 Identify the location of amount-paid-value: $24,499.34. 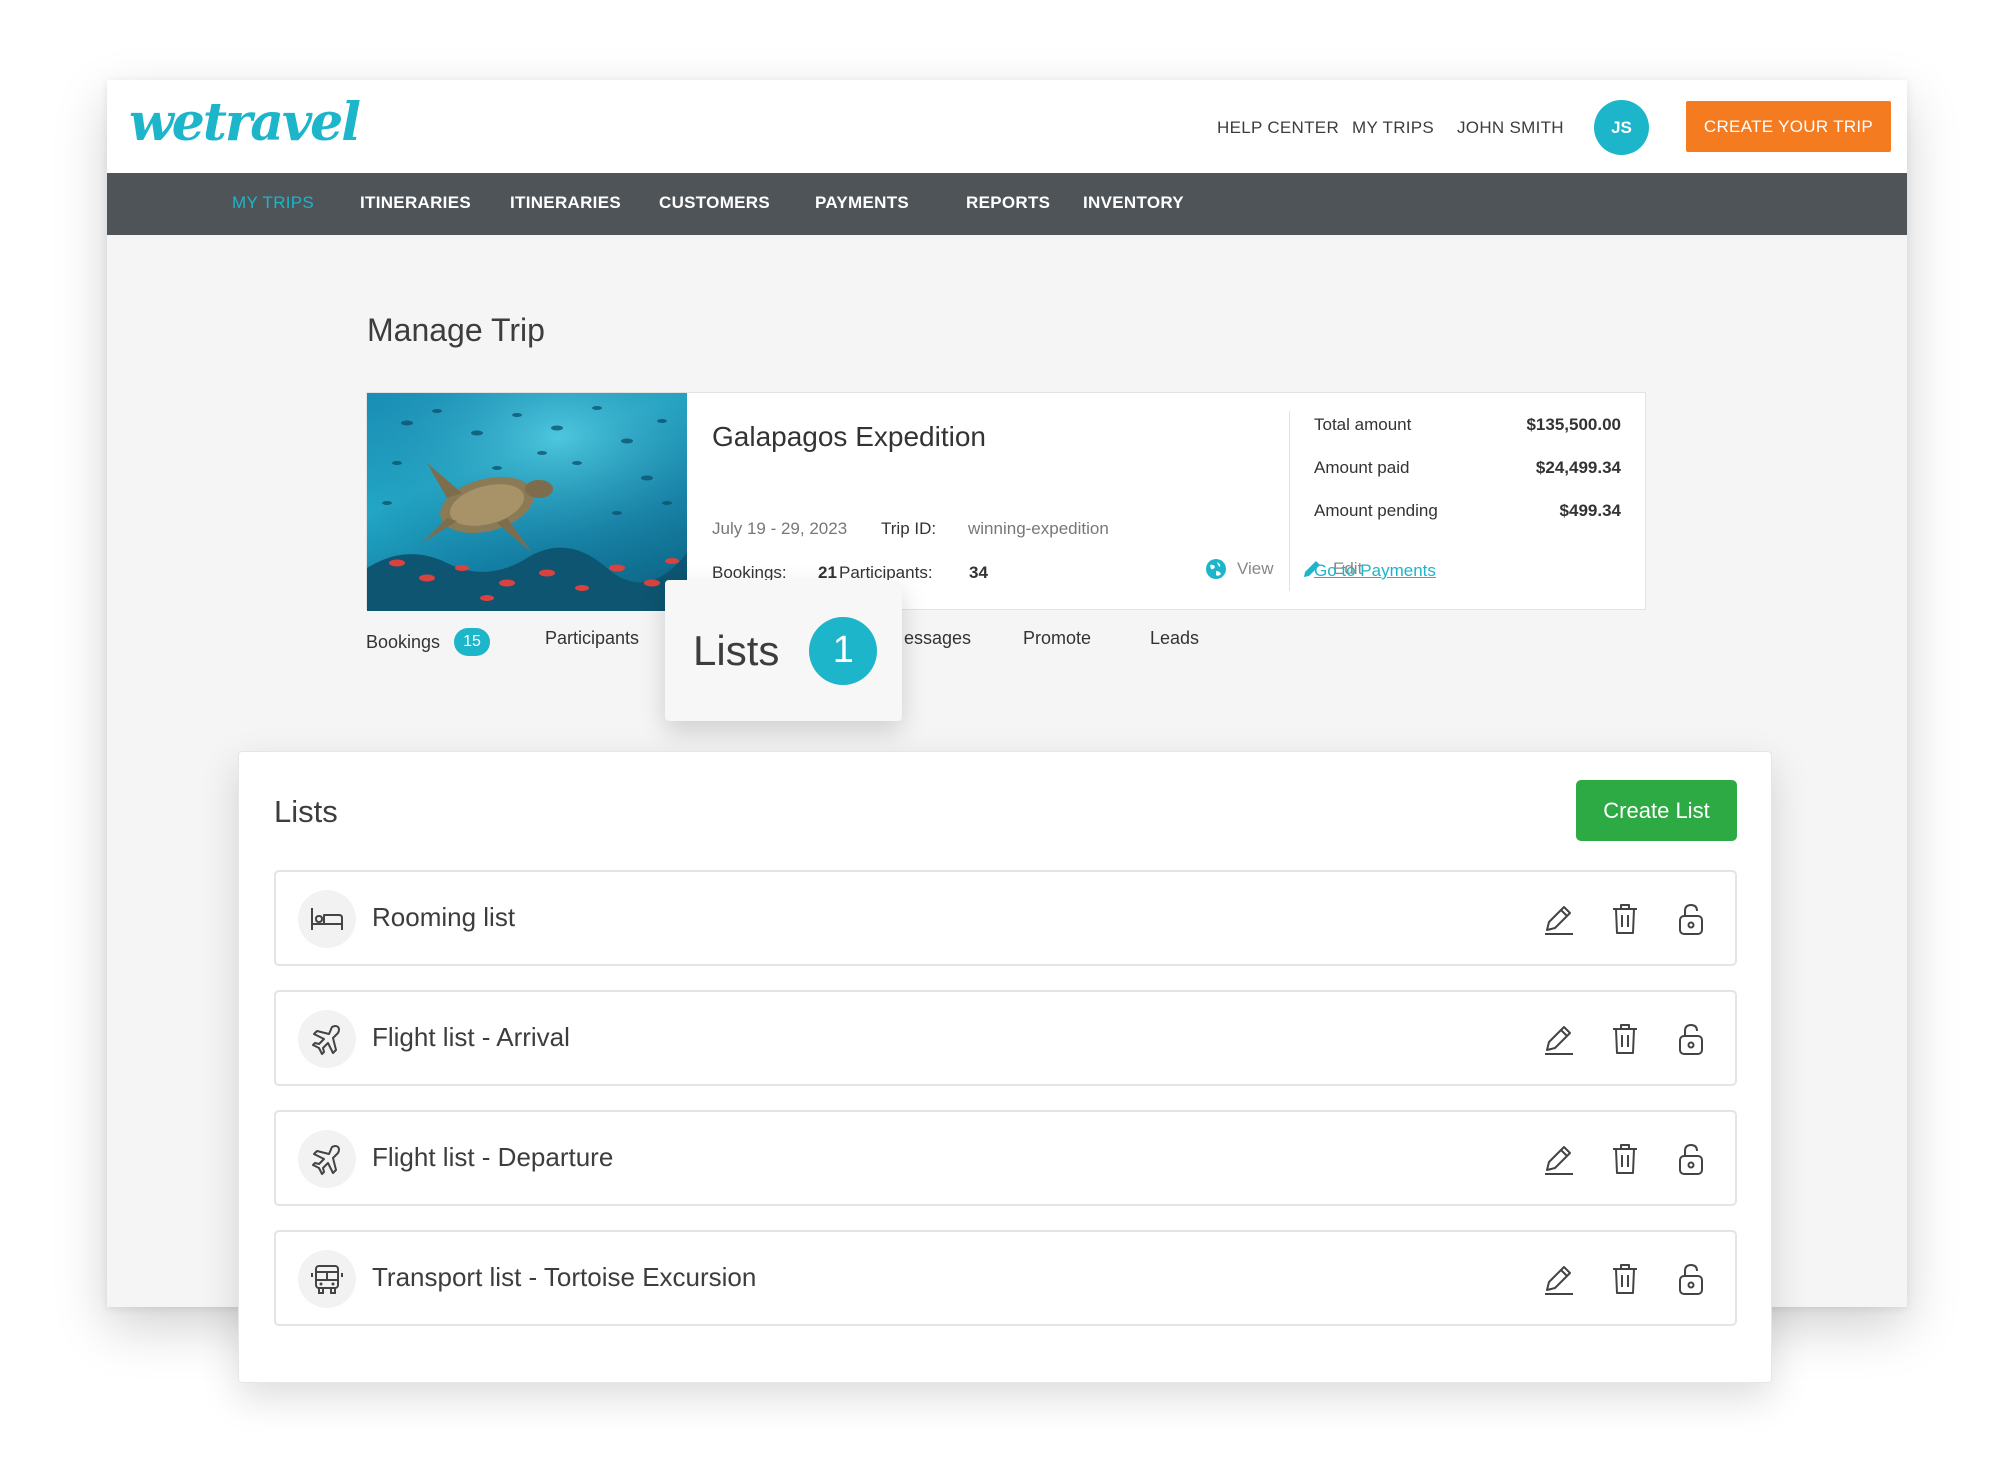
(1578, 467).